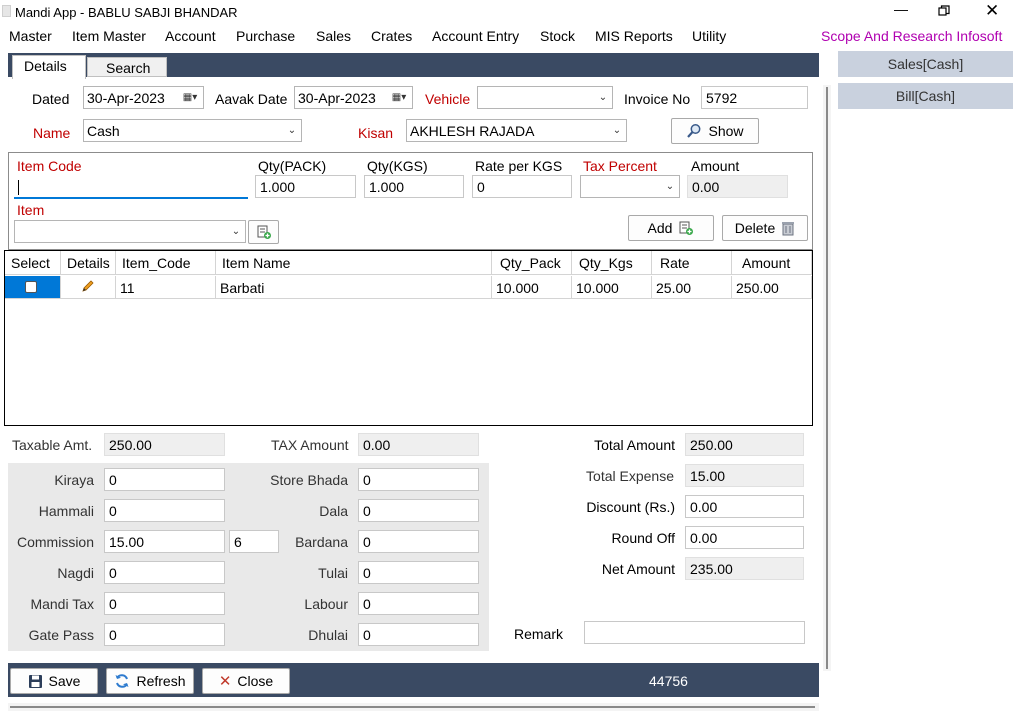 This screenshot has height=711, width=1013. Describe the element at coordinates (418, 479) in the screenshot. I see `store-bhada-input` at that location.